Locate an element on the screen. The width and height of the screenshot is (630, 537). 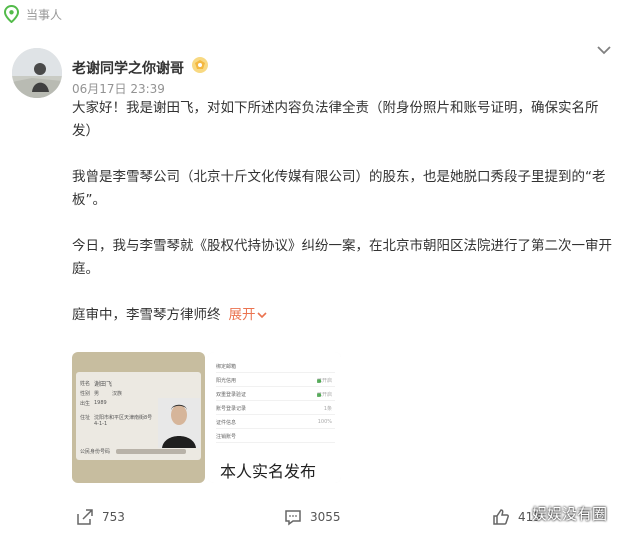
post-truncated-line: 庭审中，李雪琴方律师终 展开 is located at coordinates (342, 315).